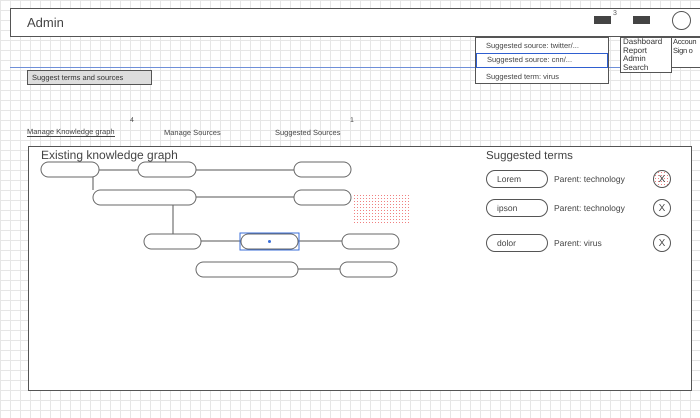  Describe the element at coordinates (647, 42) in the screenshot. I see `menu-item: Dashboard` at that location.